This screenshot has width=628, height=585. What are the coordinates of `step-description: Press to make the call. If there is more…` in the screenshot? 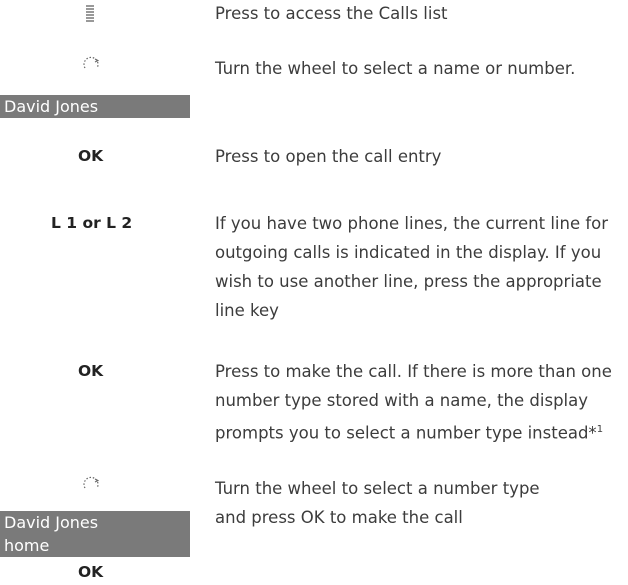 It's located at (413, 402).